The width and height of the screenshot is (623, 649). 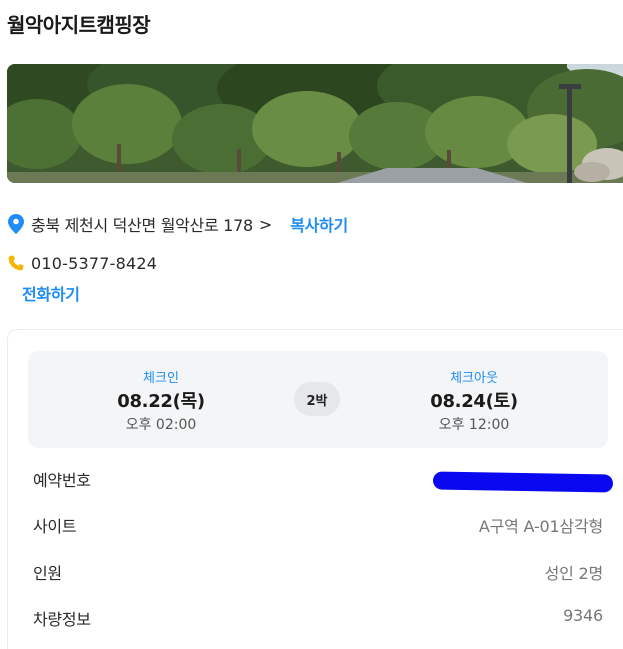 I want to click on phone-number: 010-5377-8424, so click(x=94, y=263).